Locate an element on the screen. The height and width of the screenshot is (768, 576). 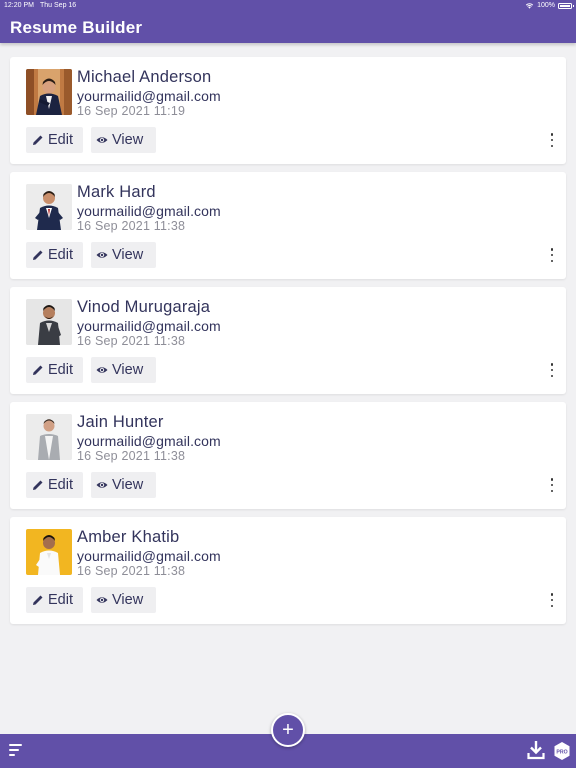
pro-label: PRO is located at coordinates (561, 753).